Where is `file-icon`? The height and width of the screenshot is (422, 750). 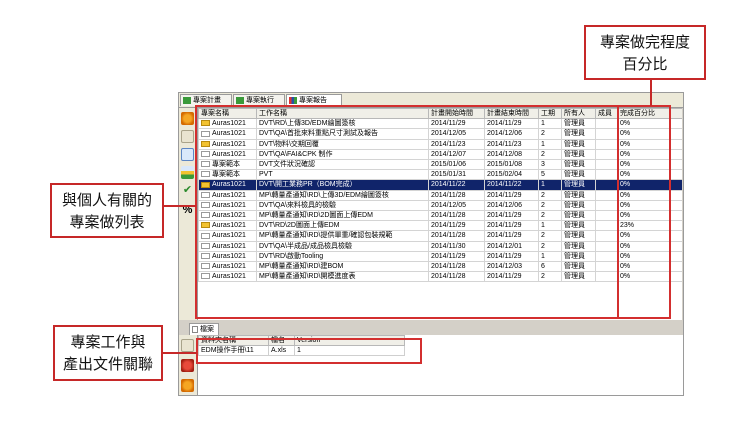 file-icon is located at coordinates (195, 329).